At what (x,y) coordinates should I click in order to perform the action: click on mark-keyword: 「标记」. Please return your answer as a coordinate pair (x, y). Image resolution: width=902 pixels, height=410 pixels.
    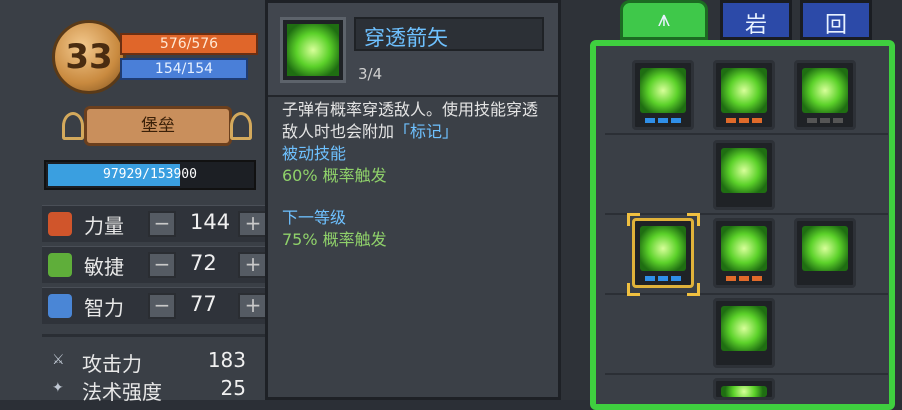
    Looking at the image, I should click on (426, 131).